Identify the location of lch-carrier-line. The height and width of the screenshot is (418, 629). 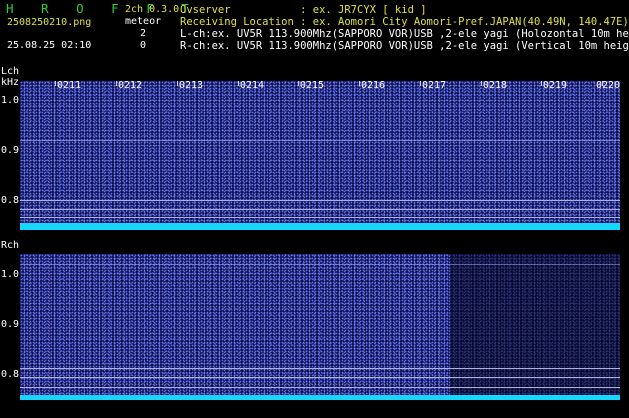
(320, 140).